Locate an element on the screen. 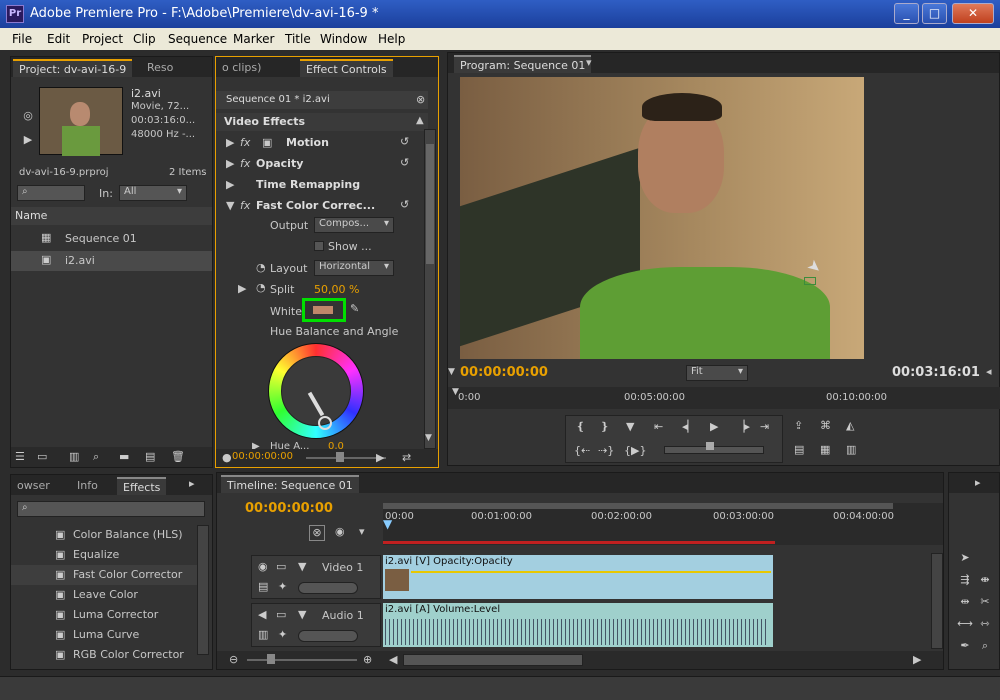  wheel-handle is located at coordinates (325, 423).